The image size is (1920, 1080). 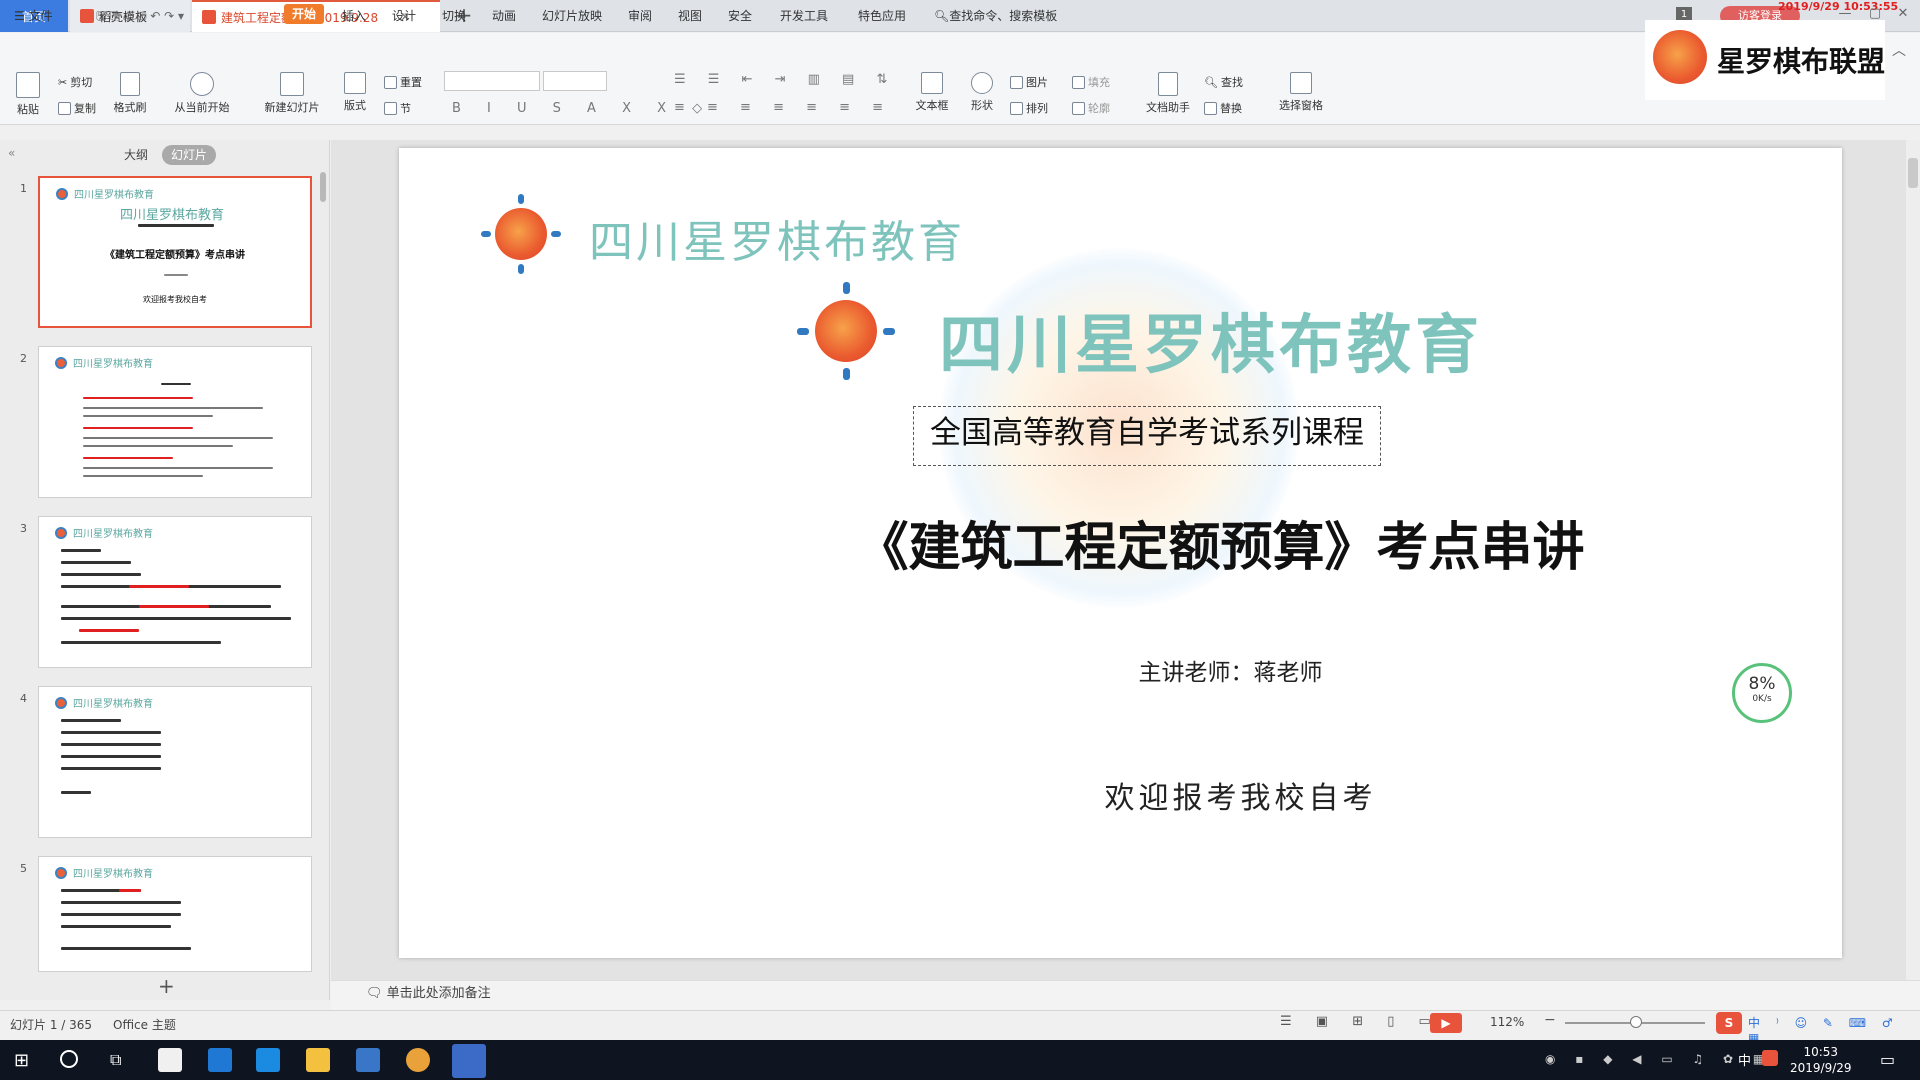 What do you see at coordinates (323, 187) in the screenshot?
I see `thumbnail-scrollbar` at bounding box center [323, 187].